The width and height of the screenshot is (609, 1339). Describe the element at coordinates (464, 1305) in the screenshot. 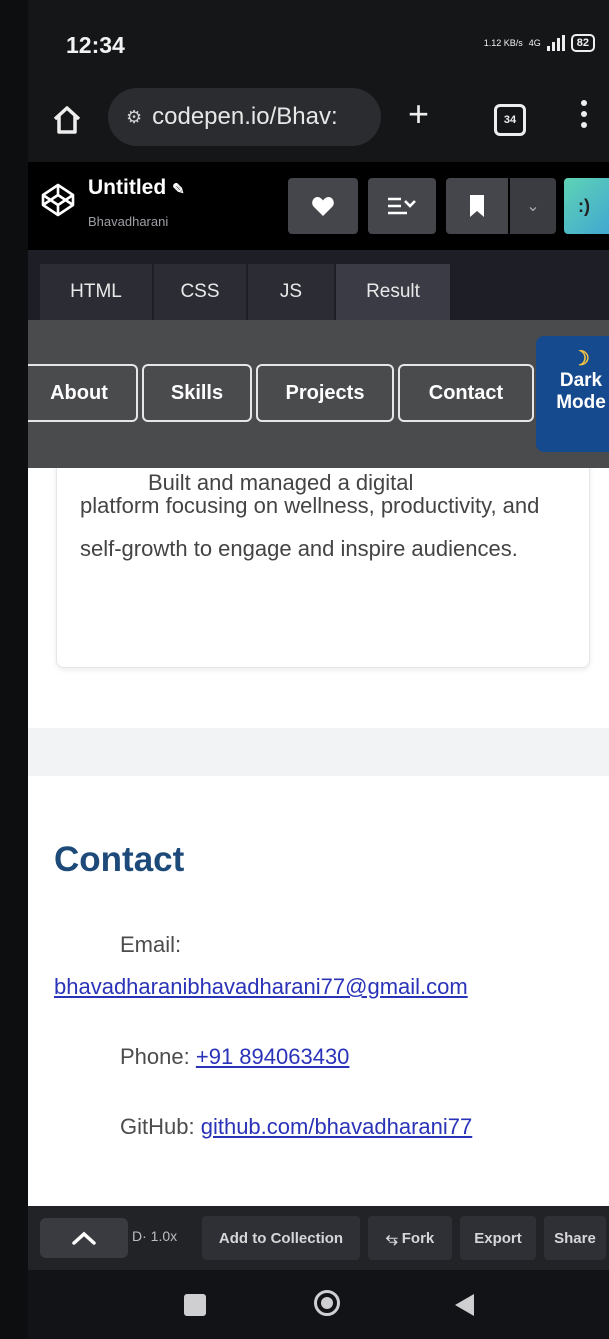

I see `back-icon` at that location.